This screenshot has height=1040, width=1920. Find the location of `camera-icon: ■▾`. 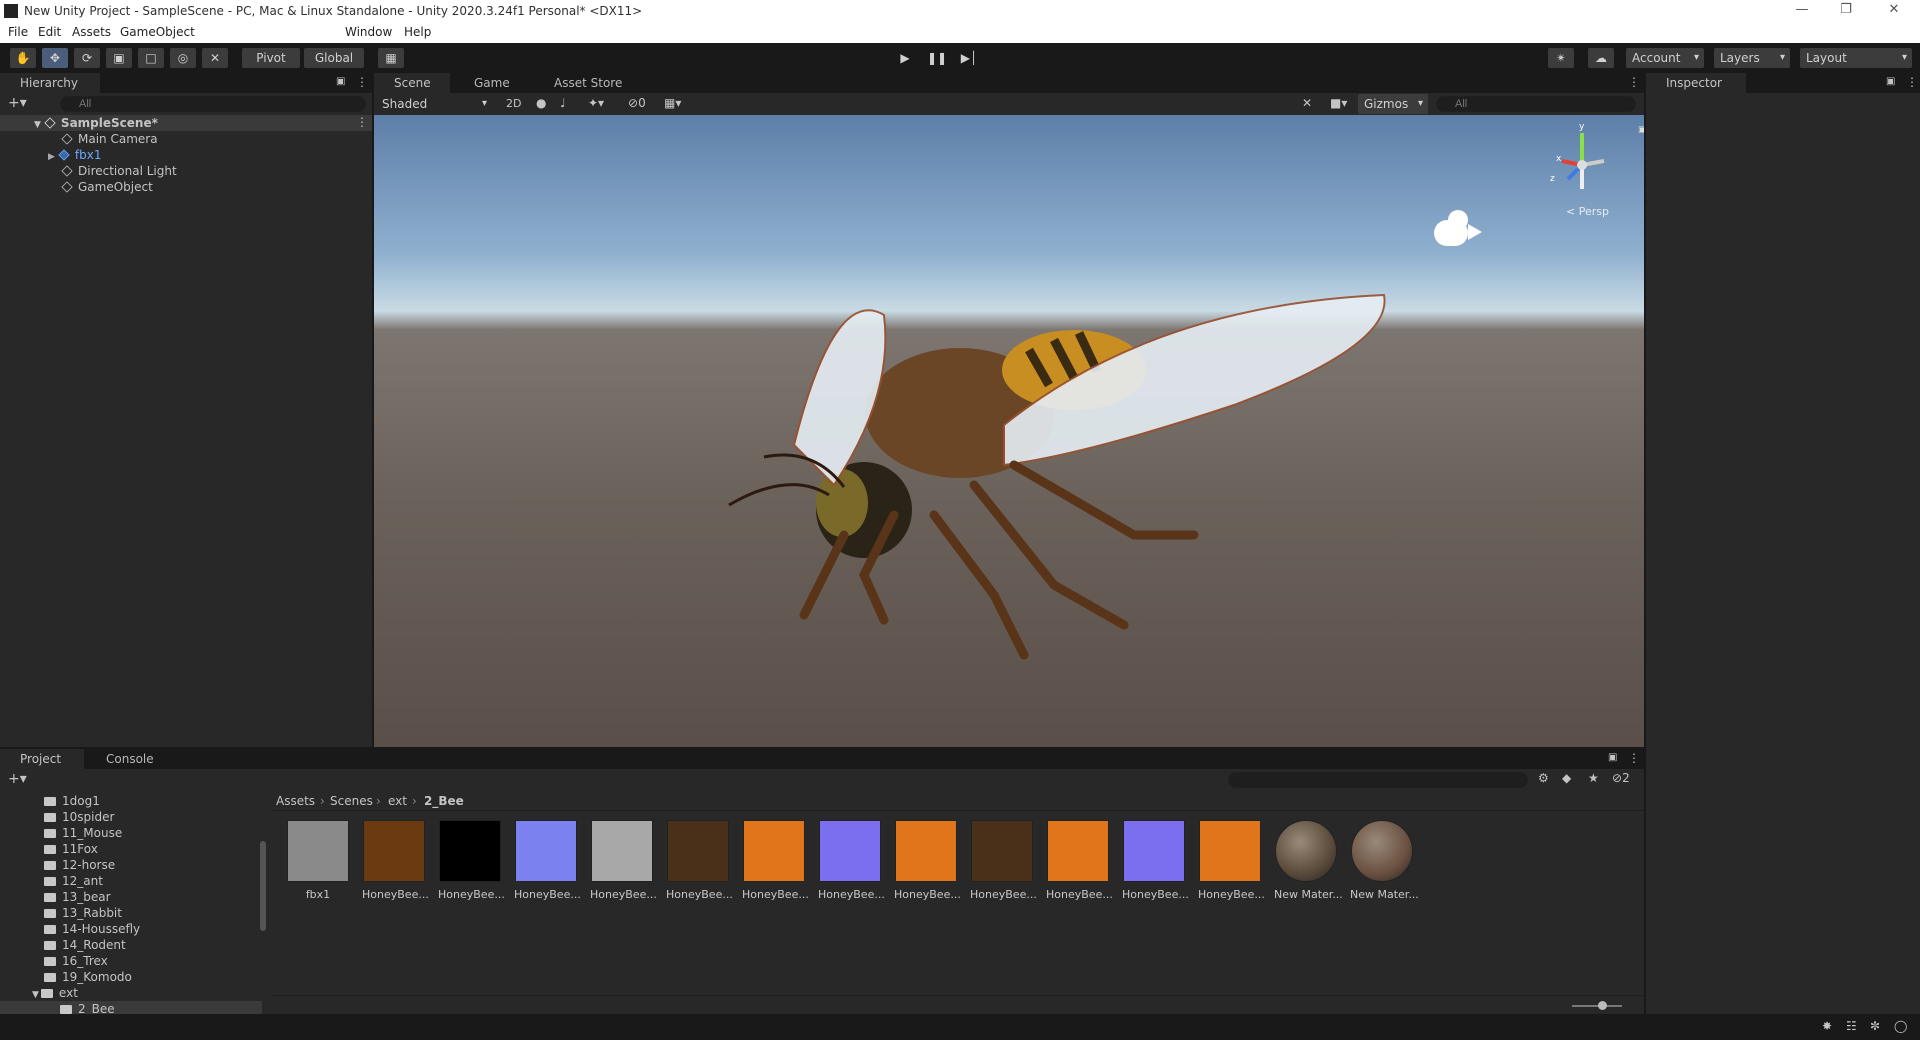

camera-icon: ■▾ is located at coordinates (1338, 103).